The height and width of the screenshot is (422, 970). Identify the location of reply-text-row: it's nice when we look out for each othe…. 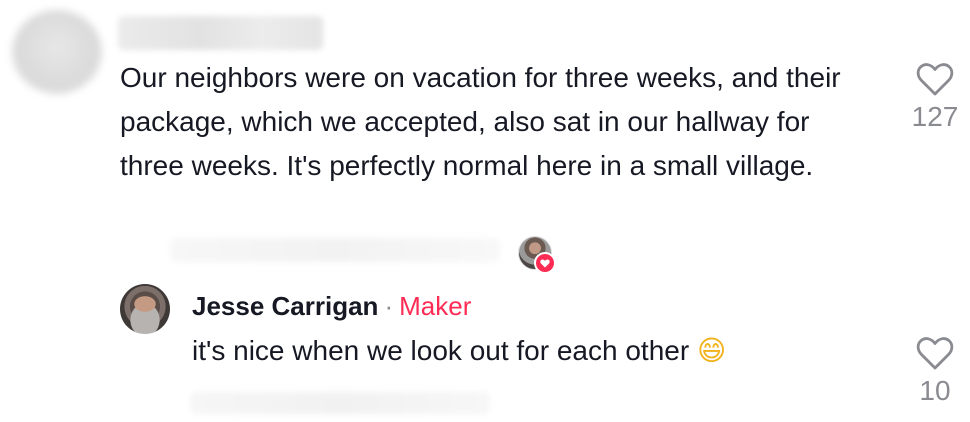
(459, 351).